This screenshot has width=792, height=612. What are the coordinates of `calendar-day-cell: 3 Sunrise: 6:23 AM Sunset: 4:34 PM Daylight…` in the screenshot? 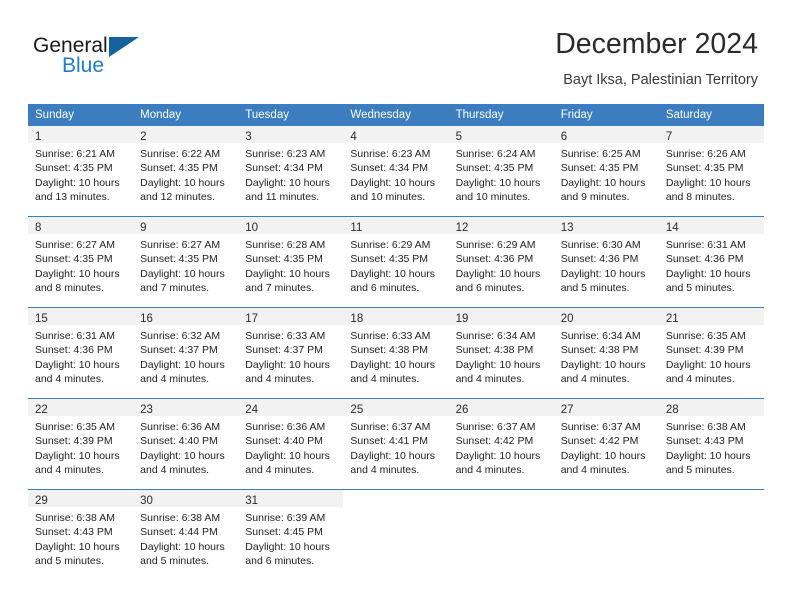 It's located at (291, 171).